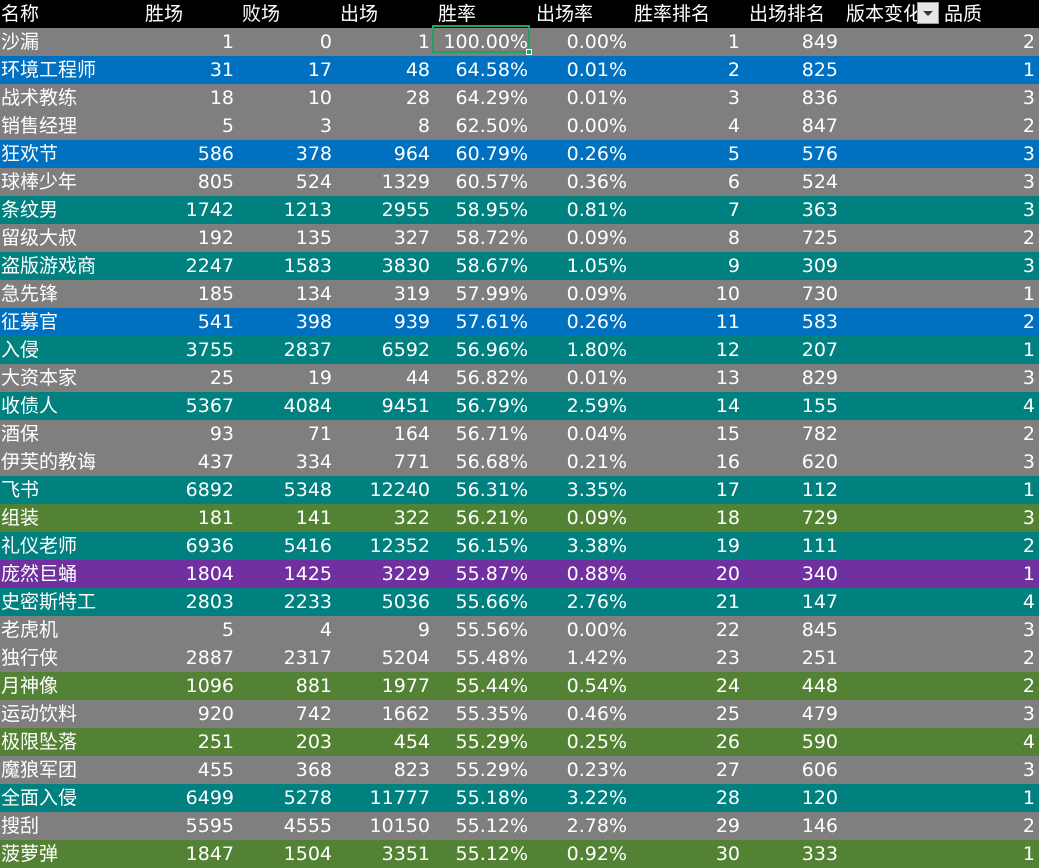  What do you see at coordinates (187, 154) in the screenshot?
I see `cell-wins: 586` at bounding box center [187, 154].